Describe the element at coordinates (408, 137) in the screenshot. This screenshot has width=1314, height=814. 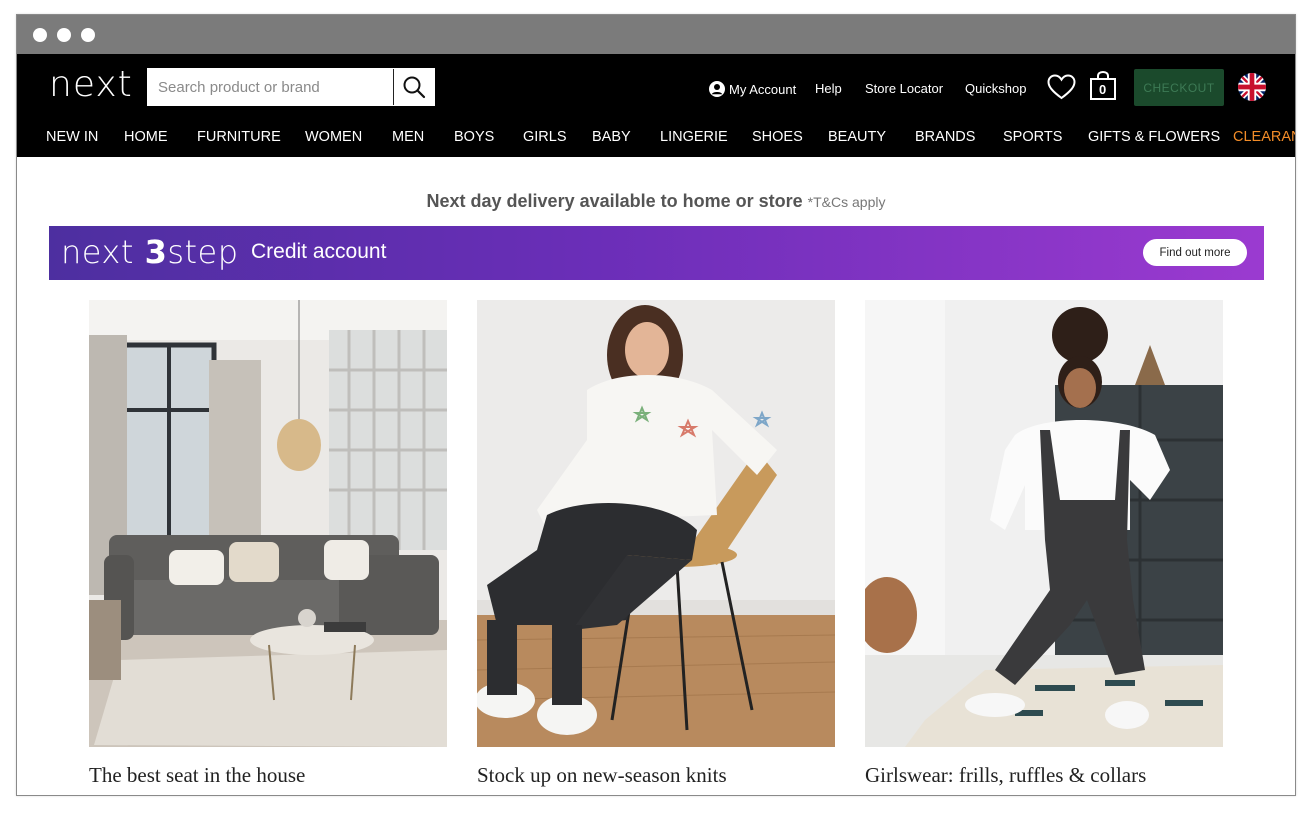
I see `nav-item-men: MEN` at that location.